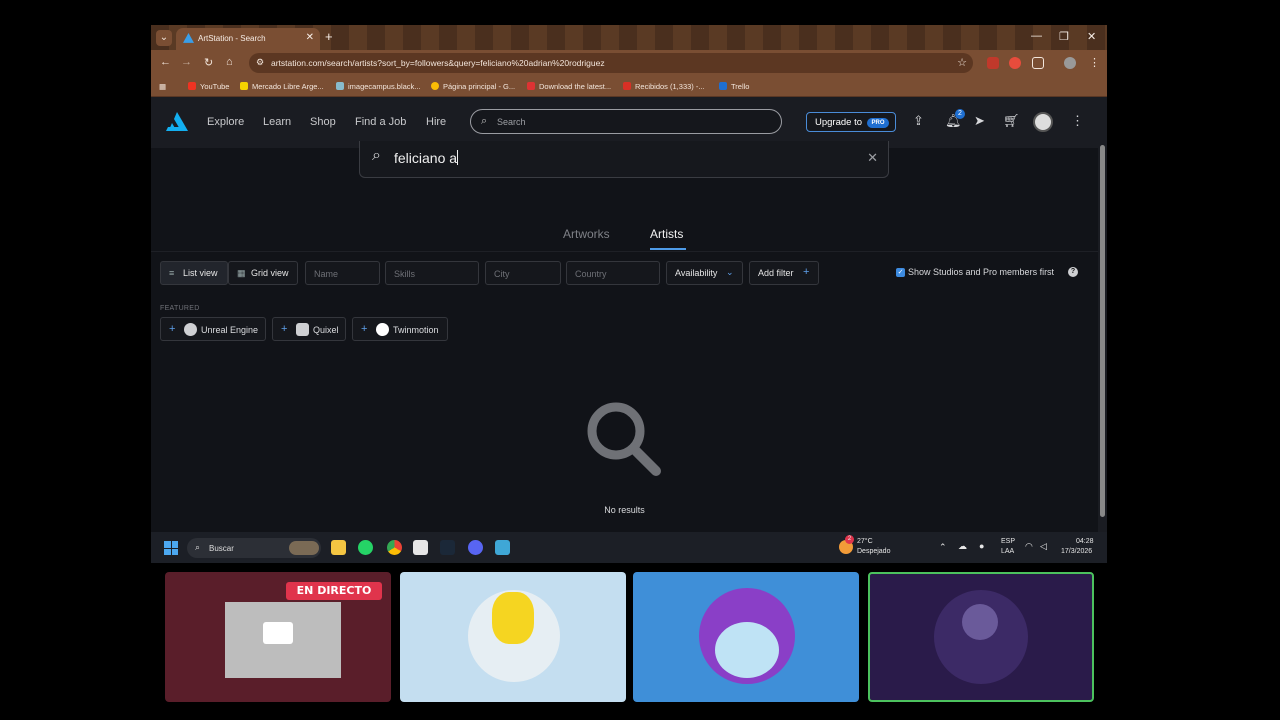 This screenshot has height=720, width=1280. I want to click on discord-icon, so click(475, 547).